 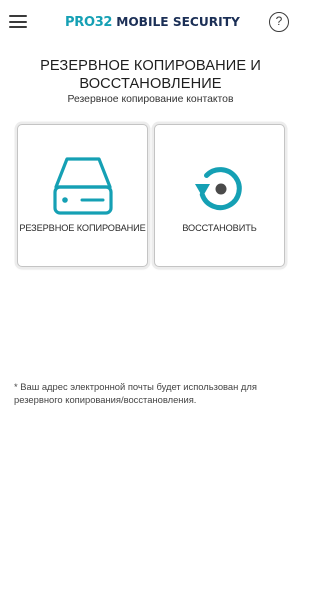 What do you see at coordinates (82, 186) in the screenshot?
I see `hard-drive-icon` at bounding box center [82, 186].